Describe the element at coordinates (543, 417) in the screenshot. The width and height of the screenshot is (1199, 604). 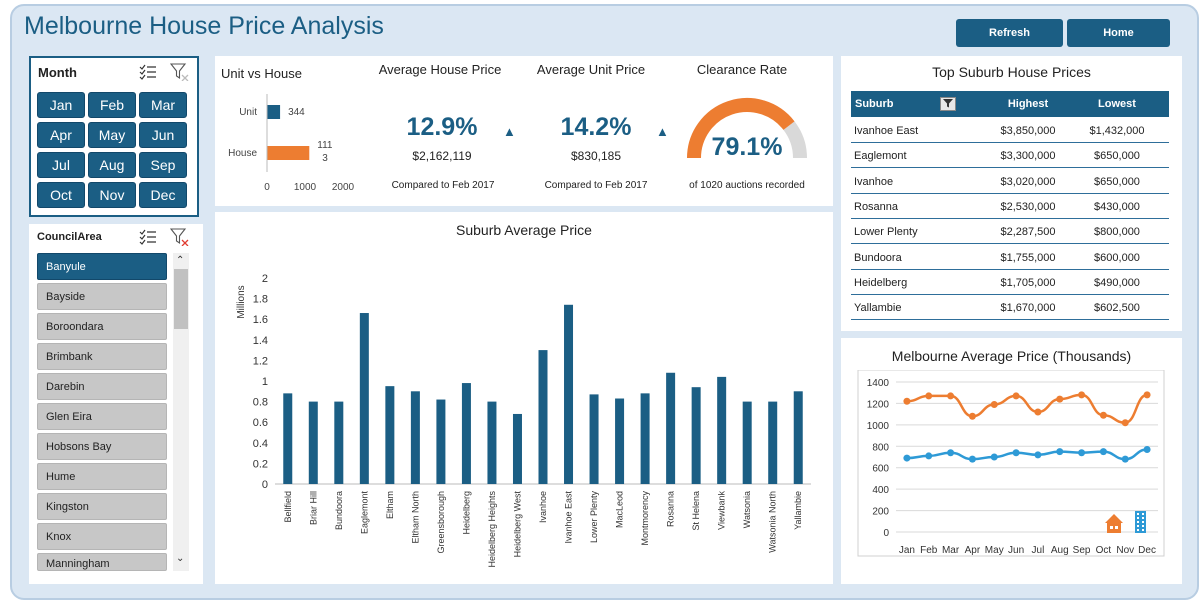
I see `bar-ivanhoe` at that location.